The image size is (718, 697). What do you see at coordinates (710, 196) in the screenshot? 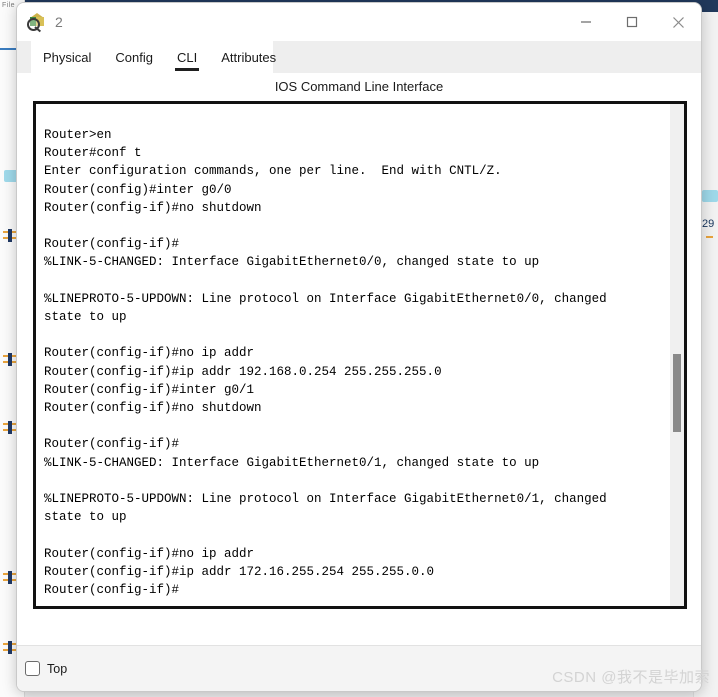
I see `backdrop-link-icon` at bounding box center [710, 196].